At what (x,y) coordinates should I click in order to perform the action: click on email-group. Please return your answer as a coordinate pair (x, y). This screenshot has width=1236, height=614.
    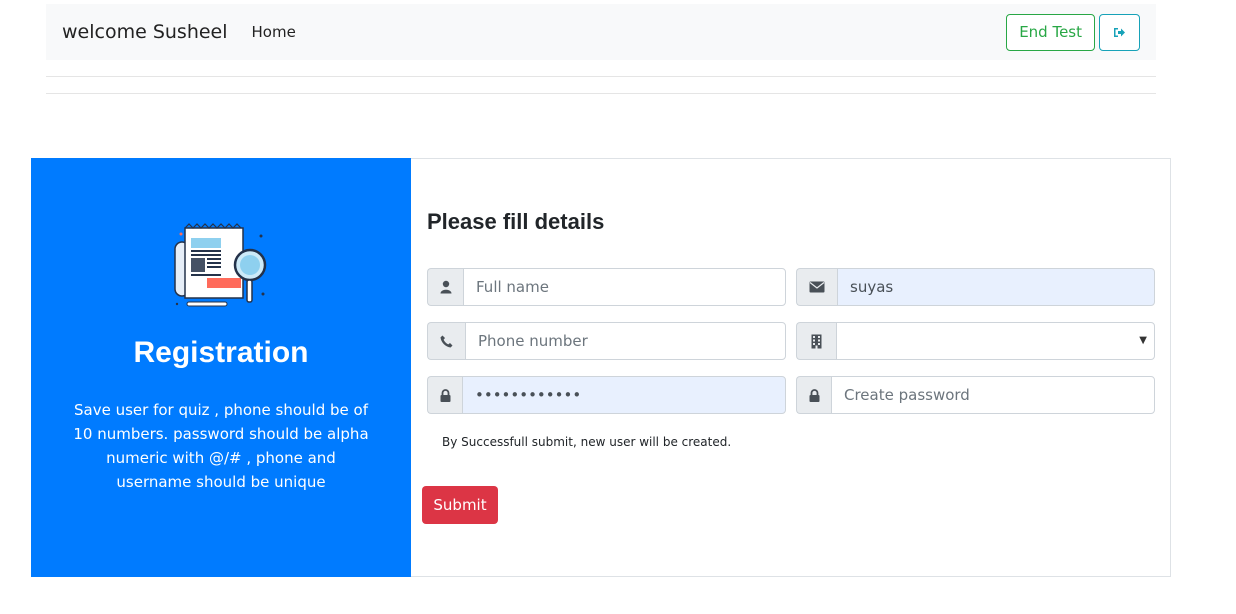
    Looking at the image, I should click on (975, 287).